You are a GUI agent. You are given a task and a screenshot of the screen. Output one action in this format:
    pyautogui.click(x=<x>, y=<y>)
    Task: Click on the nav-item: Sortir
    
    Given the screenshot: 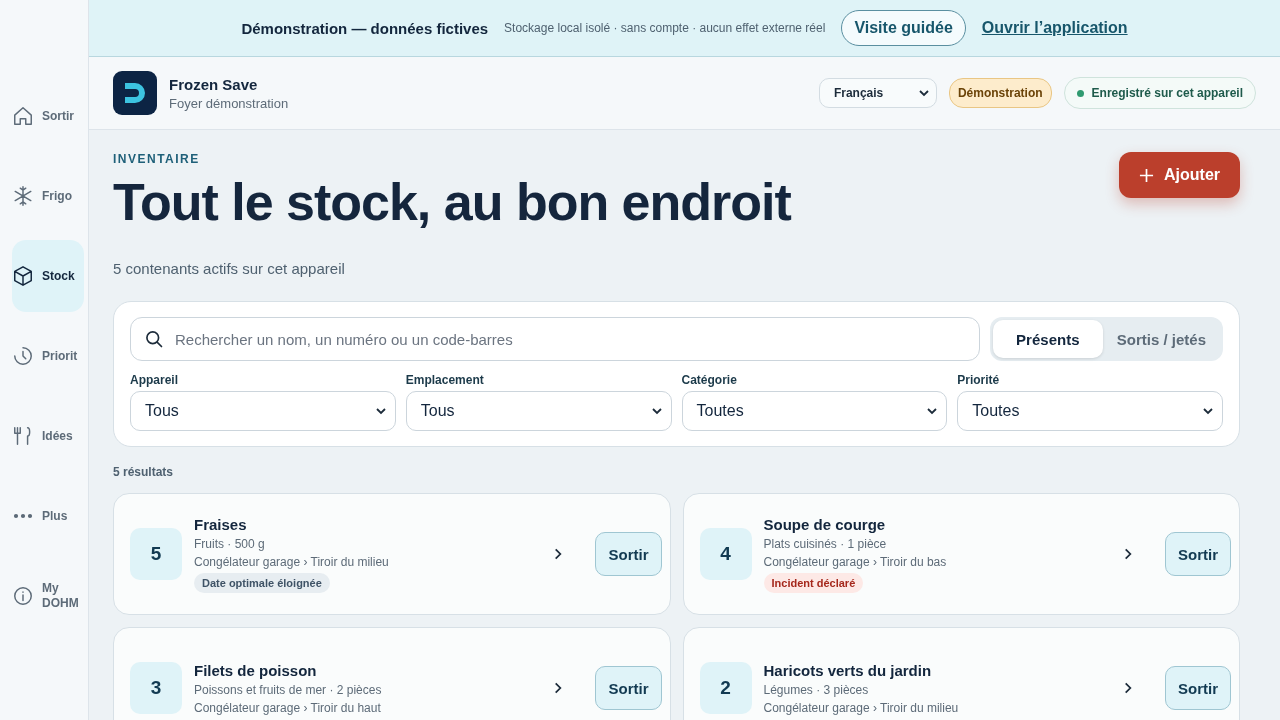 What is the action you would take?
    pyautogui.click(x=48, y=116)
    